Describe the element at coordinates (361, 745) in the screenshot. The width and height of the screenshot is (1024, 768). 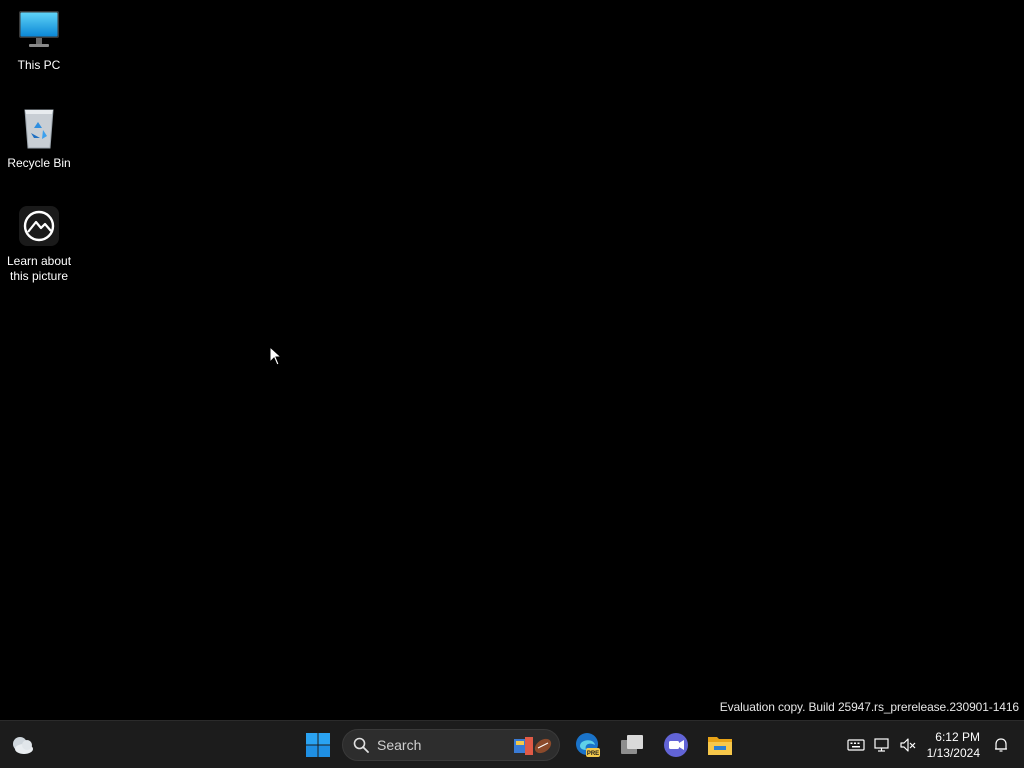
I see `search-icon` at that location.